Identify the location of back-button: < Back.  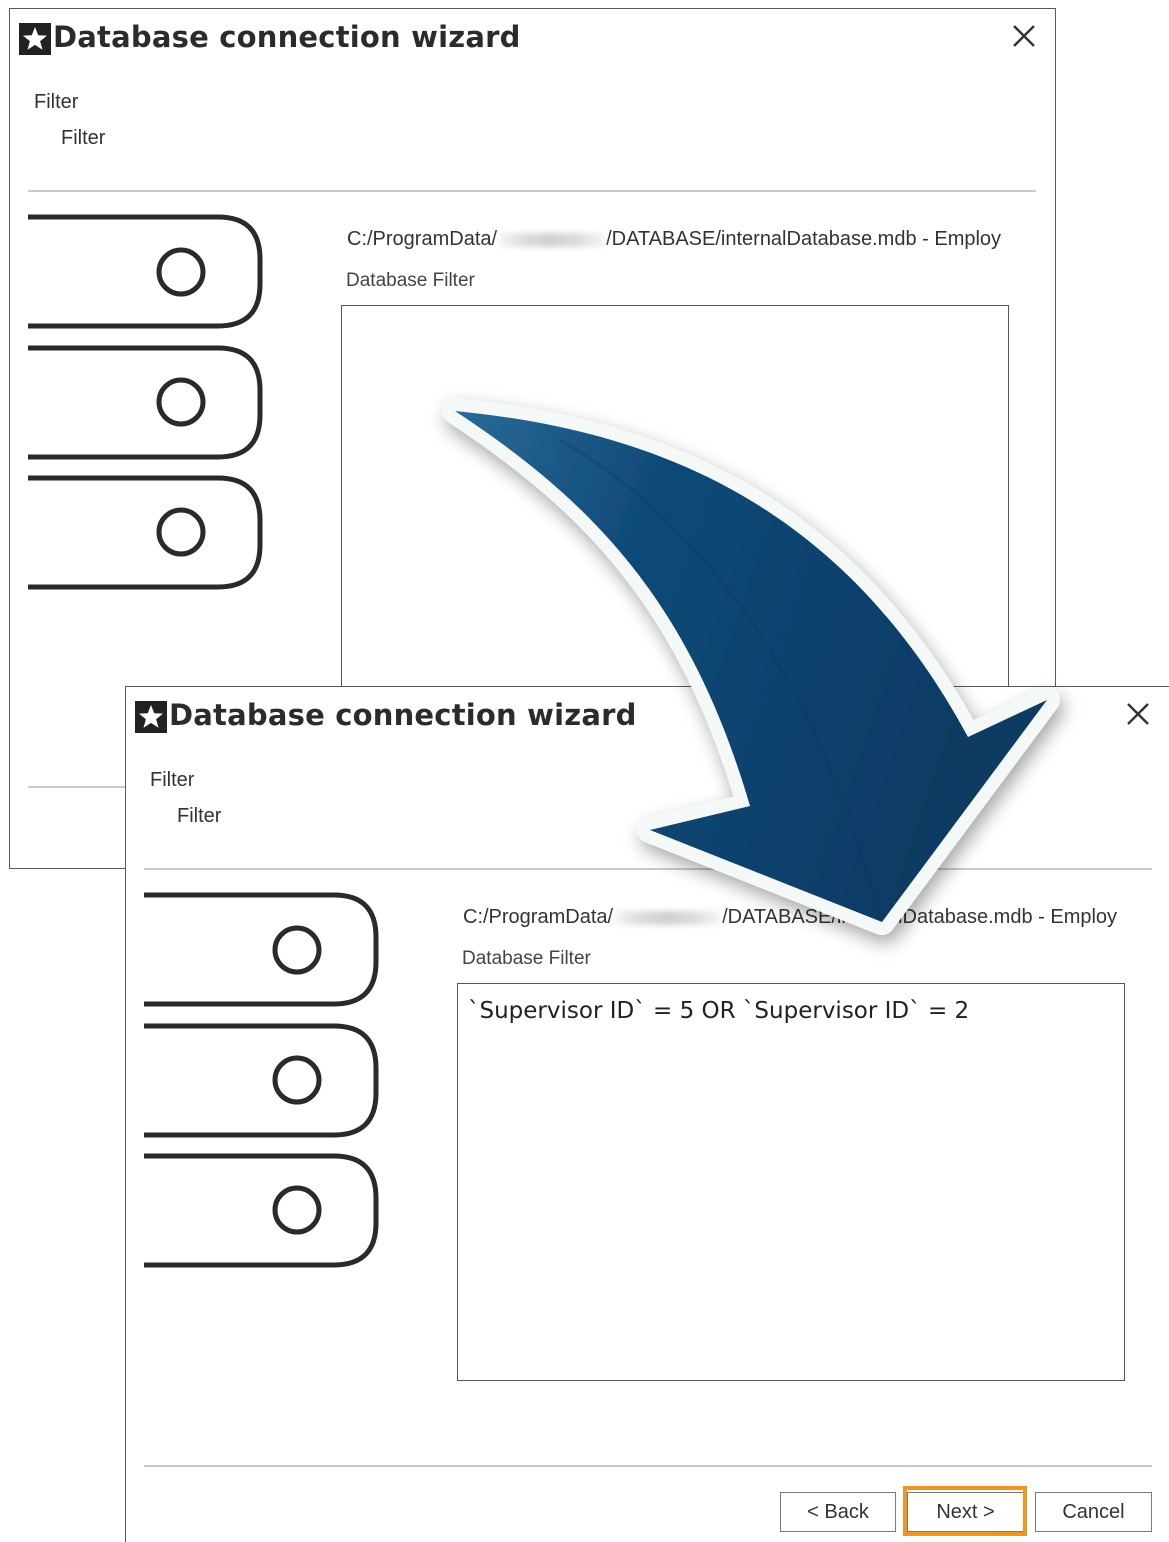
(838, 1512).